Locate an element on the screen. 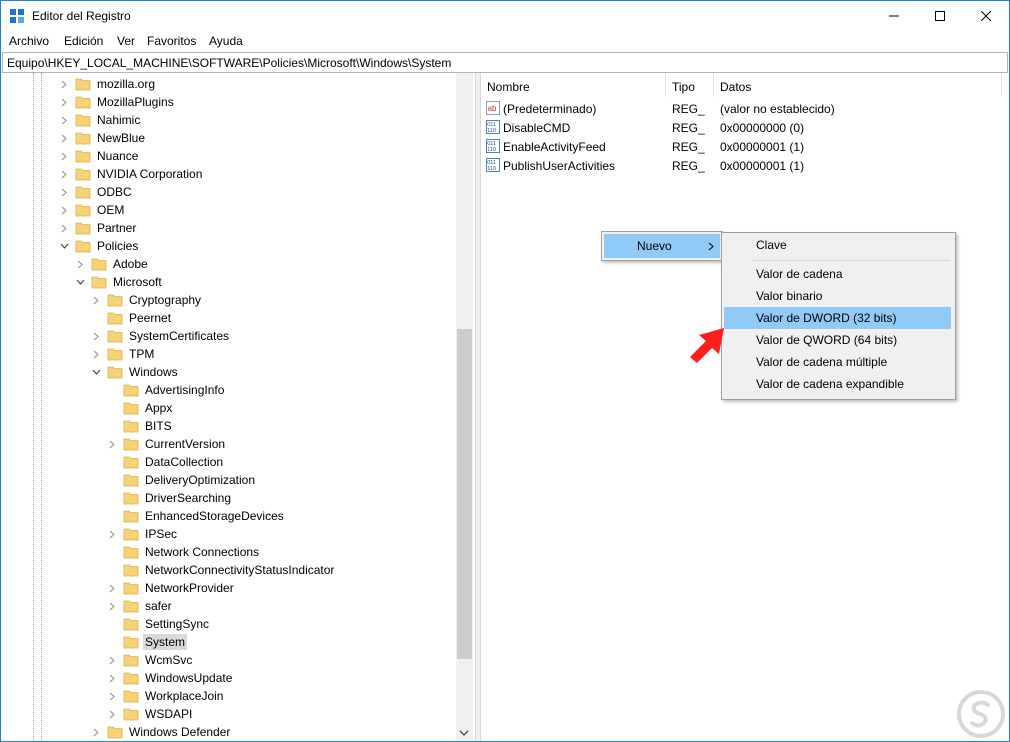  tree-item: Windows is located at coordinates (135, 372).